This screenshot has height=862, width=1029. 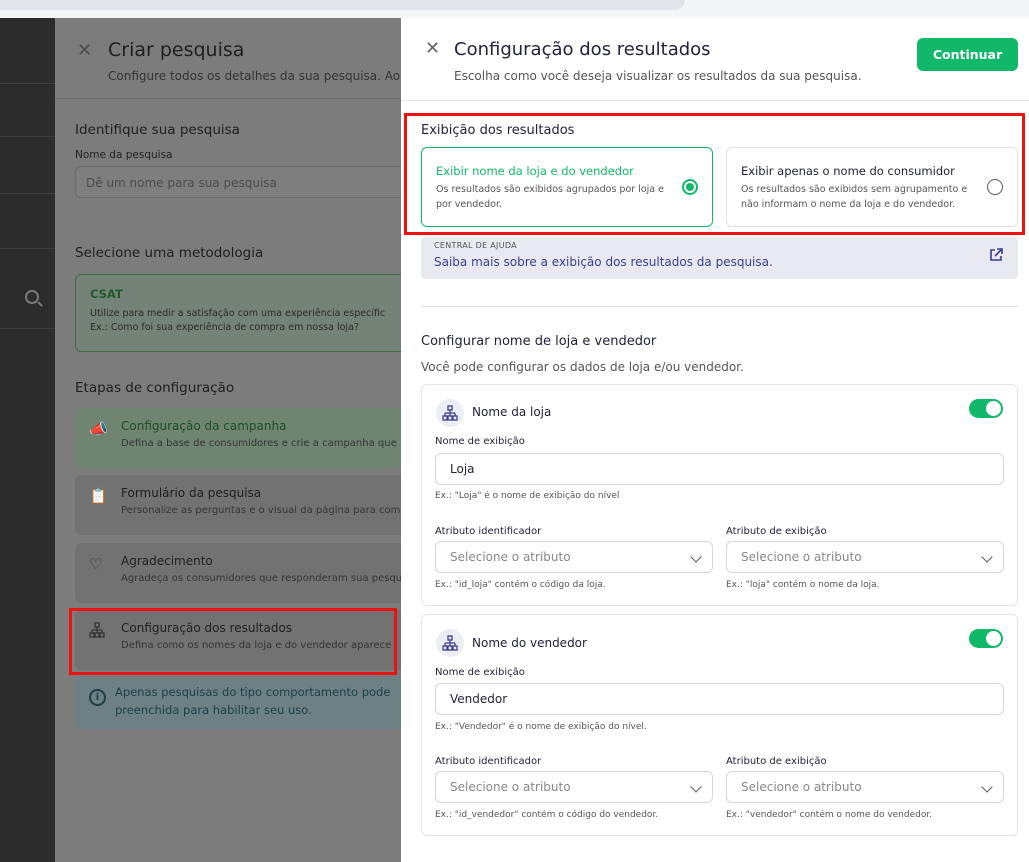 I want to click on field-label: Nome da pesquisa, so click(x=124, y=155).